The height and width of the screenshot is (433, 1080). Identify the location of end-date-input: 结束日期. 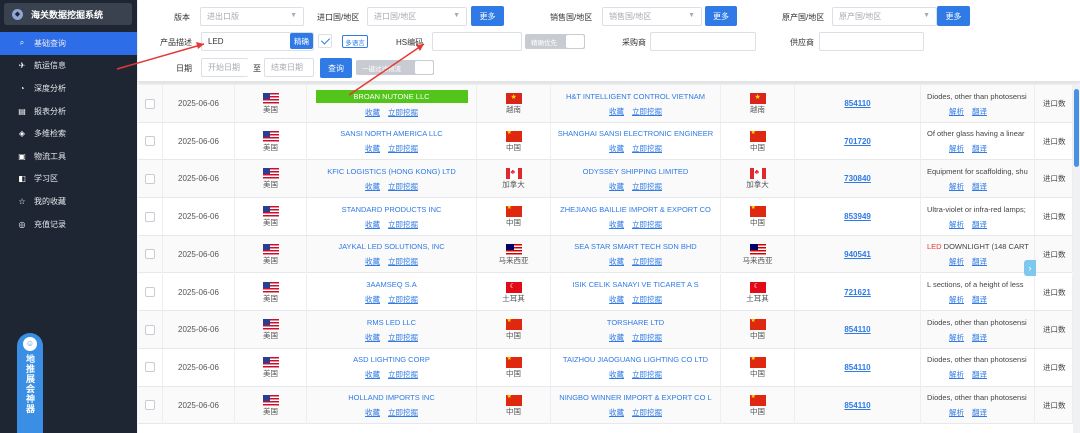
(289, 67).